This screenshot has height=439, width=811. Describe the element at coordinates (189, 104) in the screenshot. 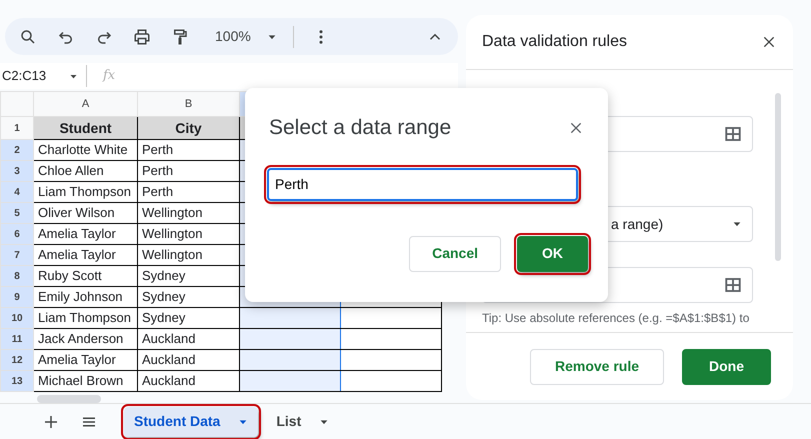

I see `column-header: B` at that location.